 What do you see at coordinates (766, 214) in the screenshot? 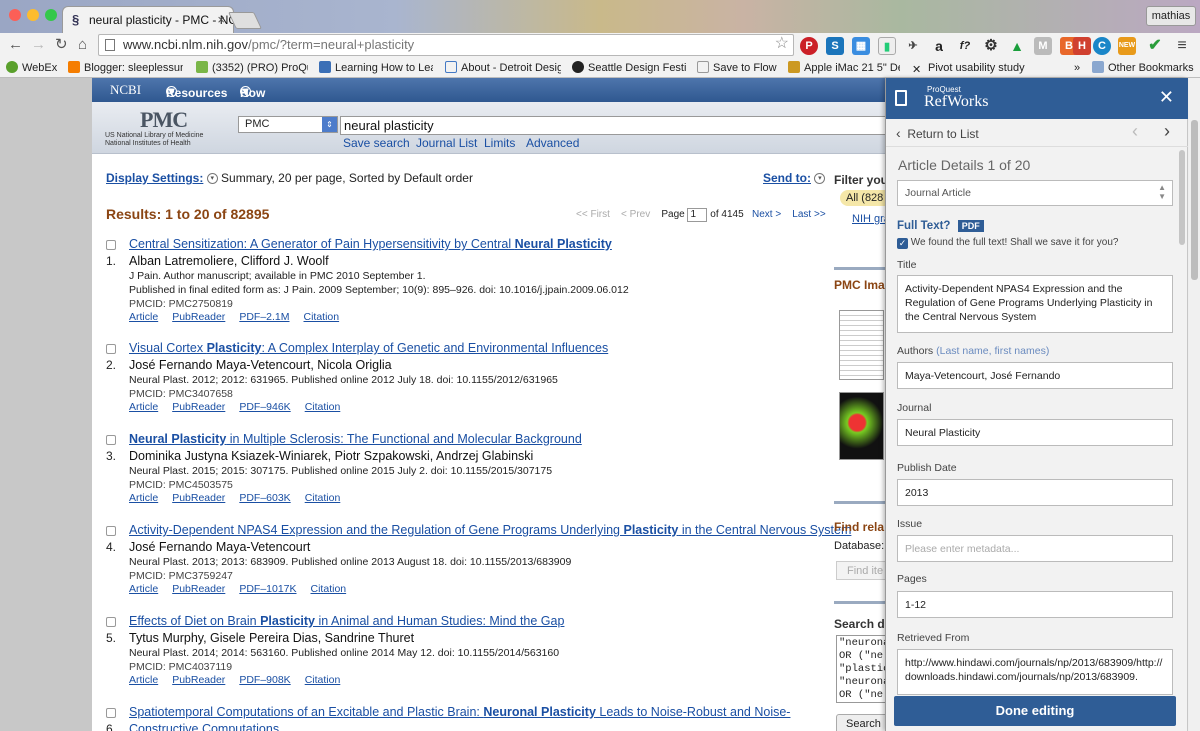
I see `next-page-link: Next >` at bounding box center [766, 214].